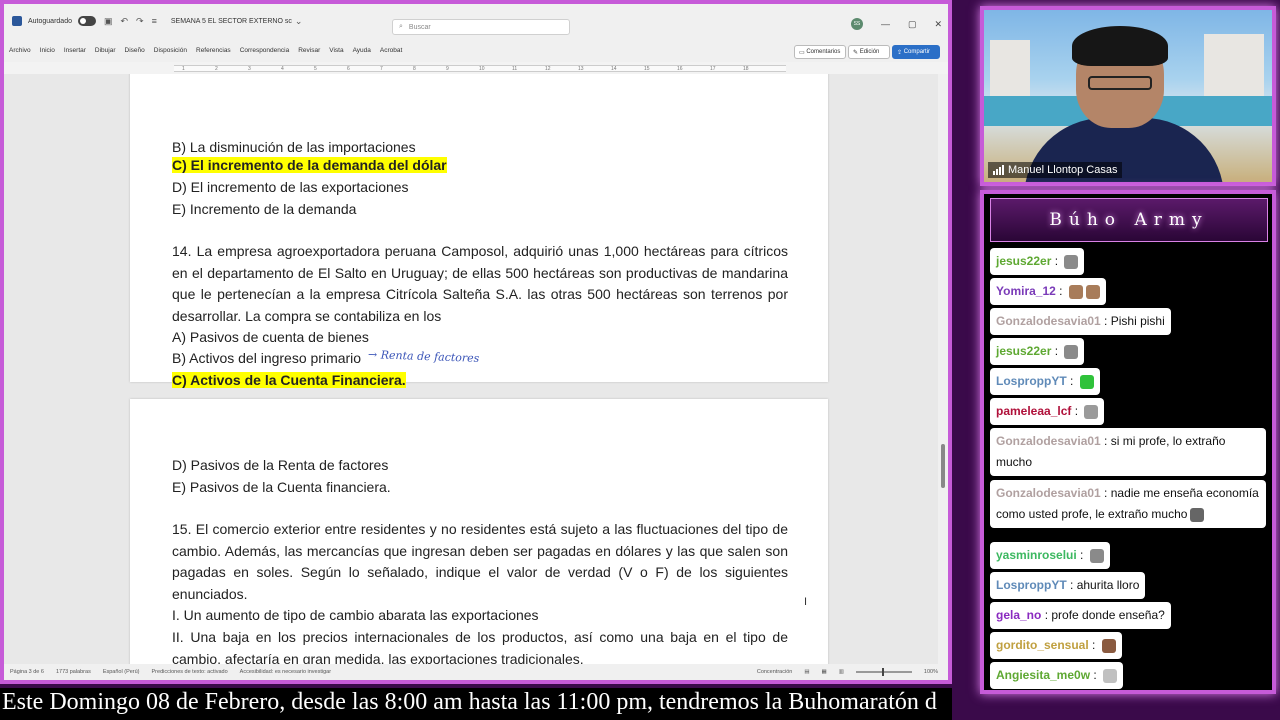  Describe the element at coordinates (73, 672) in the screenshot. I see `word-count: 1773 palabras` at that location.